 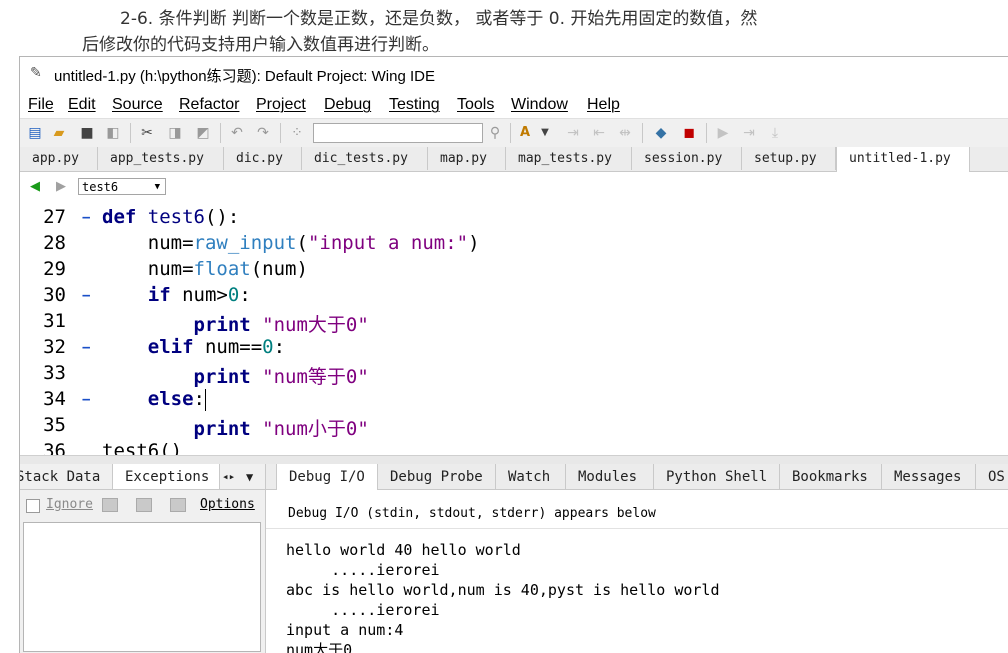 What do you see at coordinates (749, 133) in the screenshot?
I see `step-over-icon: ⇥` at bounding box center [749, 133].